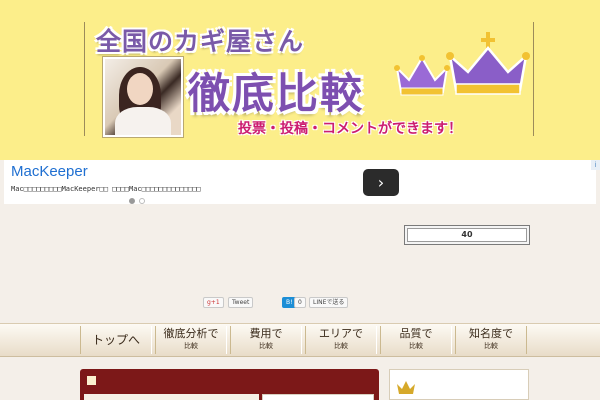 The width and height of the screenshot is (600, 400). What do you see at coordinates (143, 97) in the screenshot?
I see `header-photo` at bounding box center [143, 97].